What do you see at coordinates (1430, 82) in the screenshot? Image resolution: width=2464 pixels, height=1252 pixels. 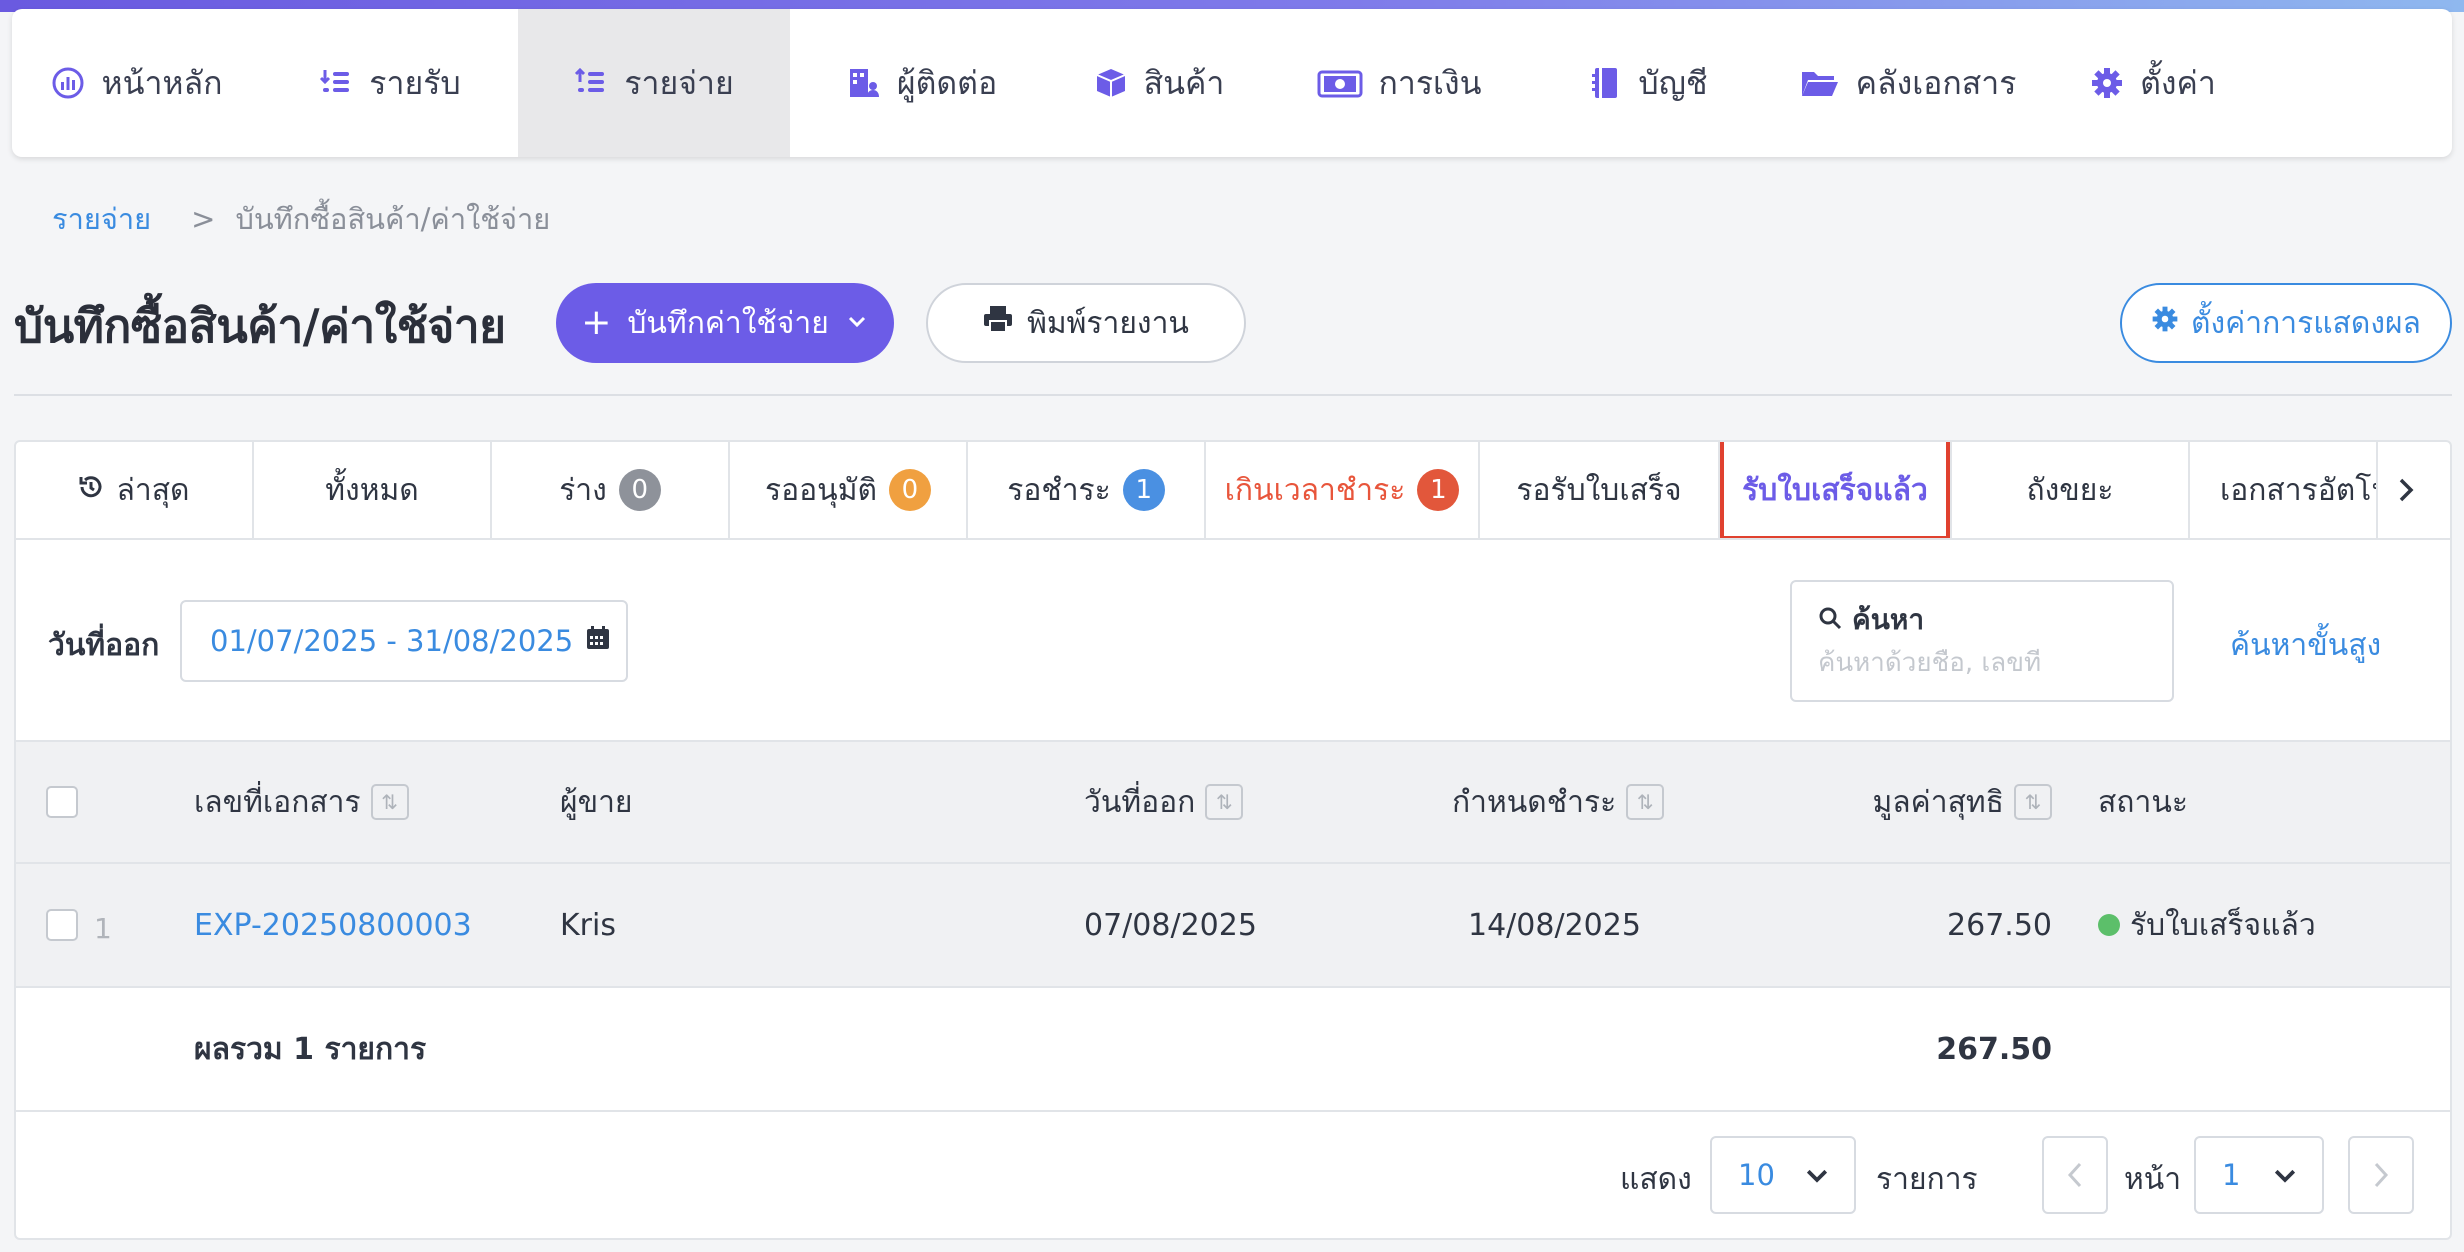 I see `nav-label: การเงิน` at bounding box center [1430, 82].